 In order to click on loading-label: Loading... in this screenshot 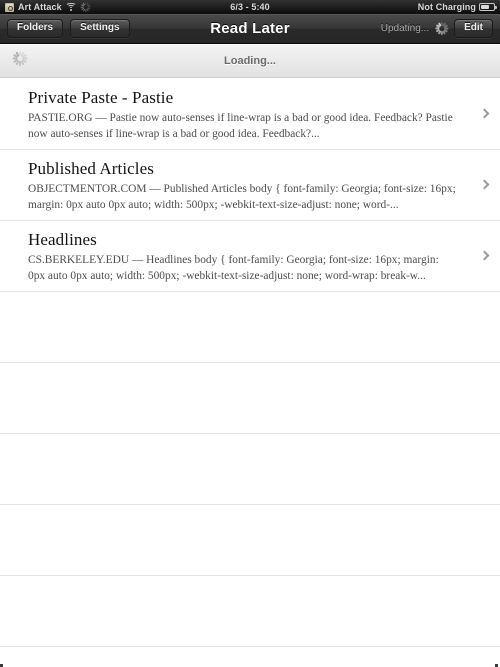, I will do `click(250, 61)`.